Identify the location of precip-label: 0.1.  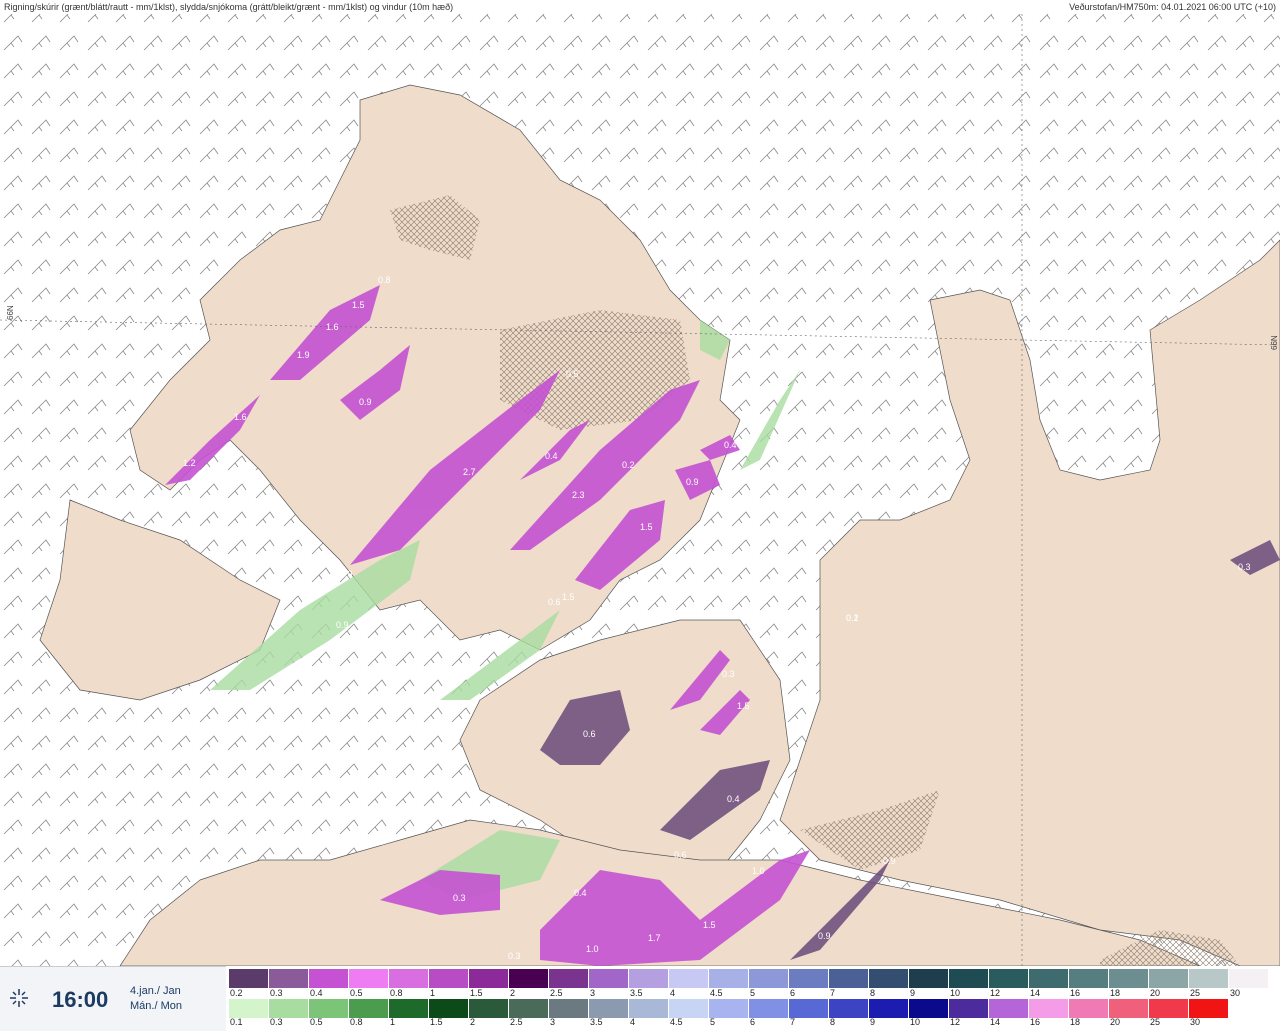
(852, 618).